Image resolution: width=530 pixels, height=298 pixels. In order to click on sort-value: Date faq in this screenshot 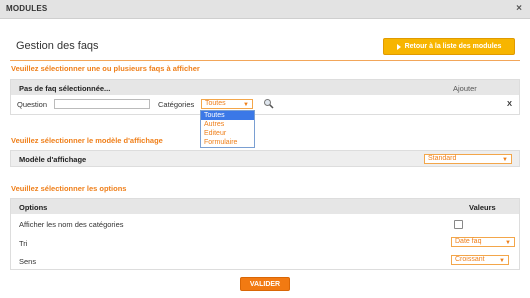, I will do `click(468, 241)`.